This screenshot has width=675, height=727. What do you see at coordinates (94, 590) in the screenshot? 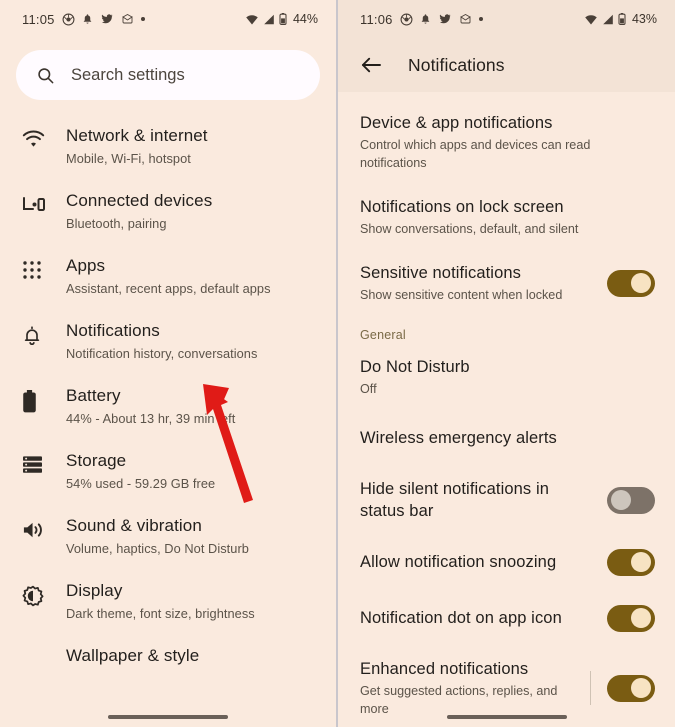
I see `settings-row-title: Display` at bounding box center [94, 590].